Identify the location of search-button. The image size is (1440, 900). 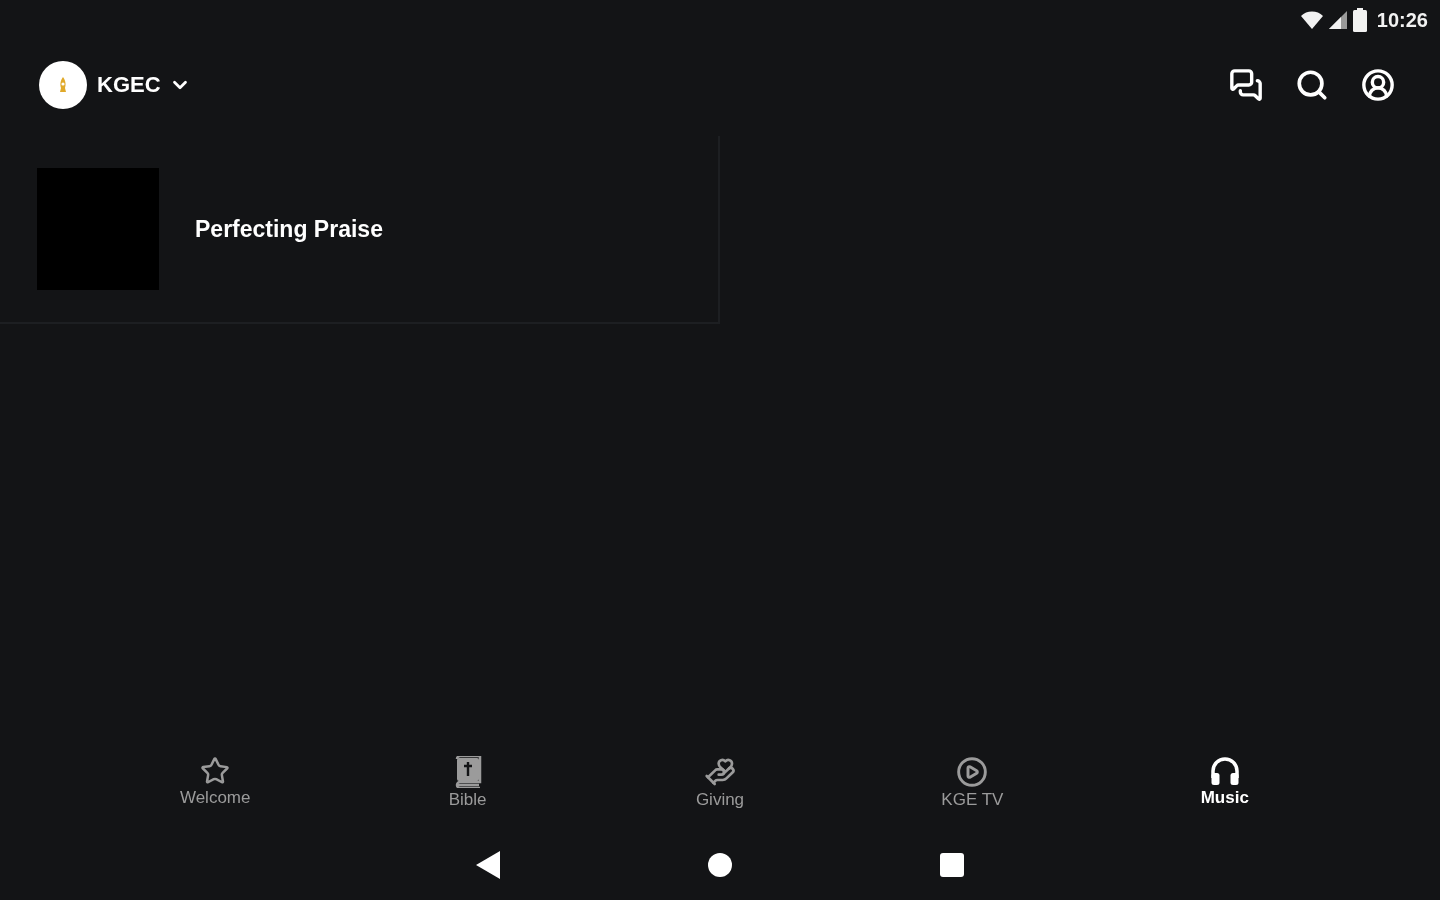
(1312, 85).